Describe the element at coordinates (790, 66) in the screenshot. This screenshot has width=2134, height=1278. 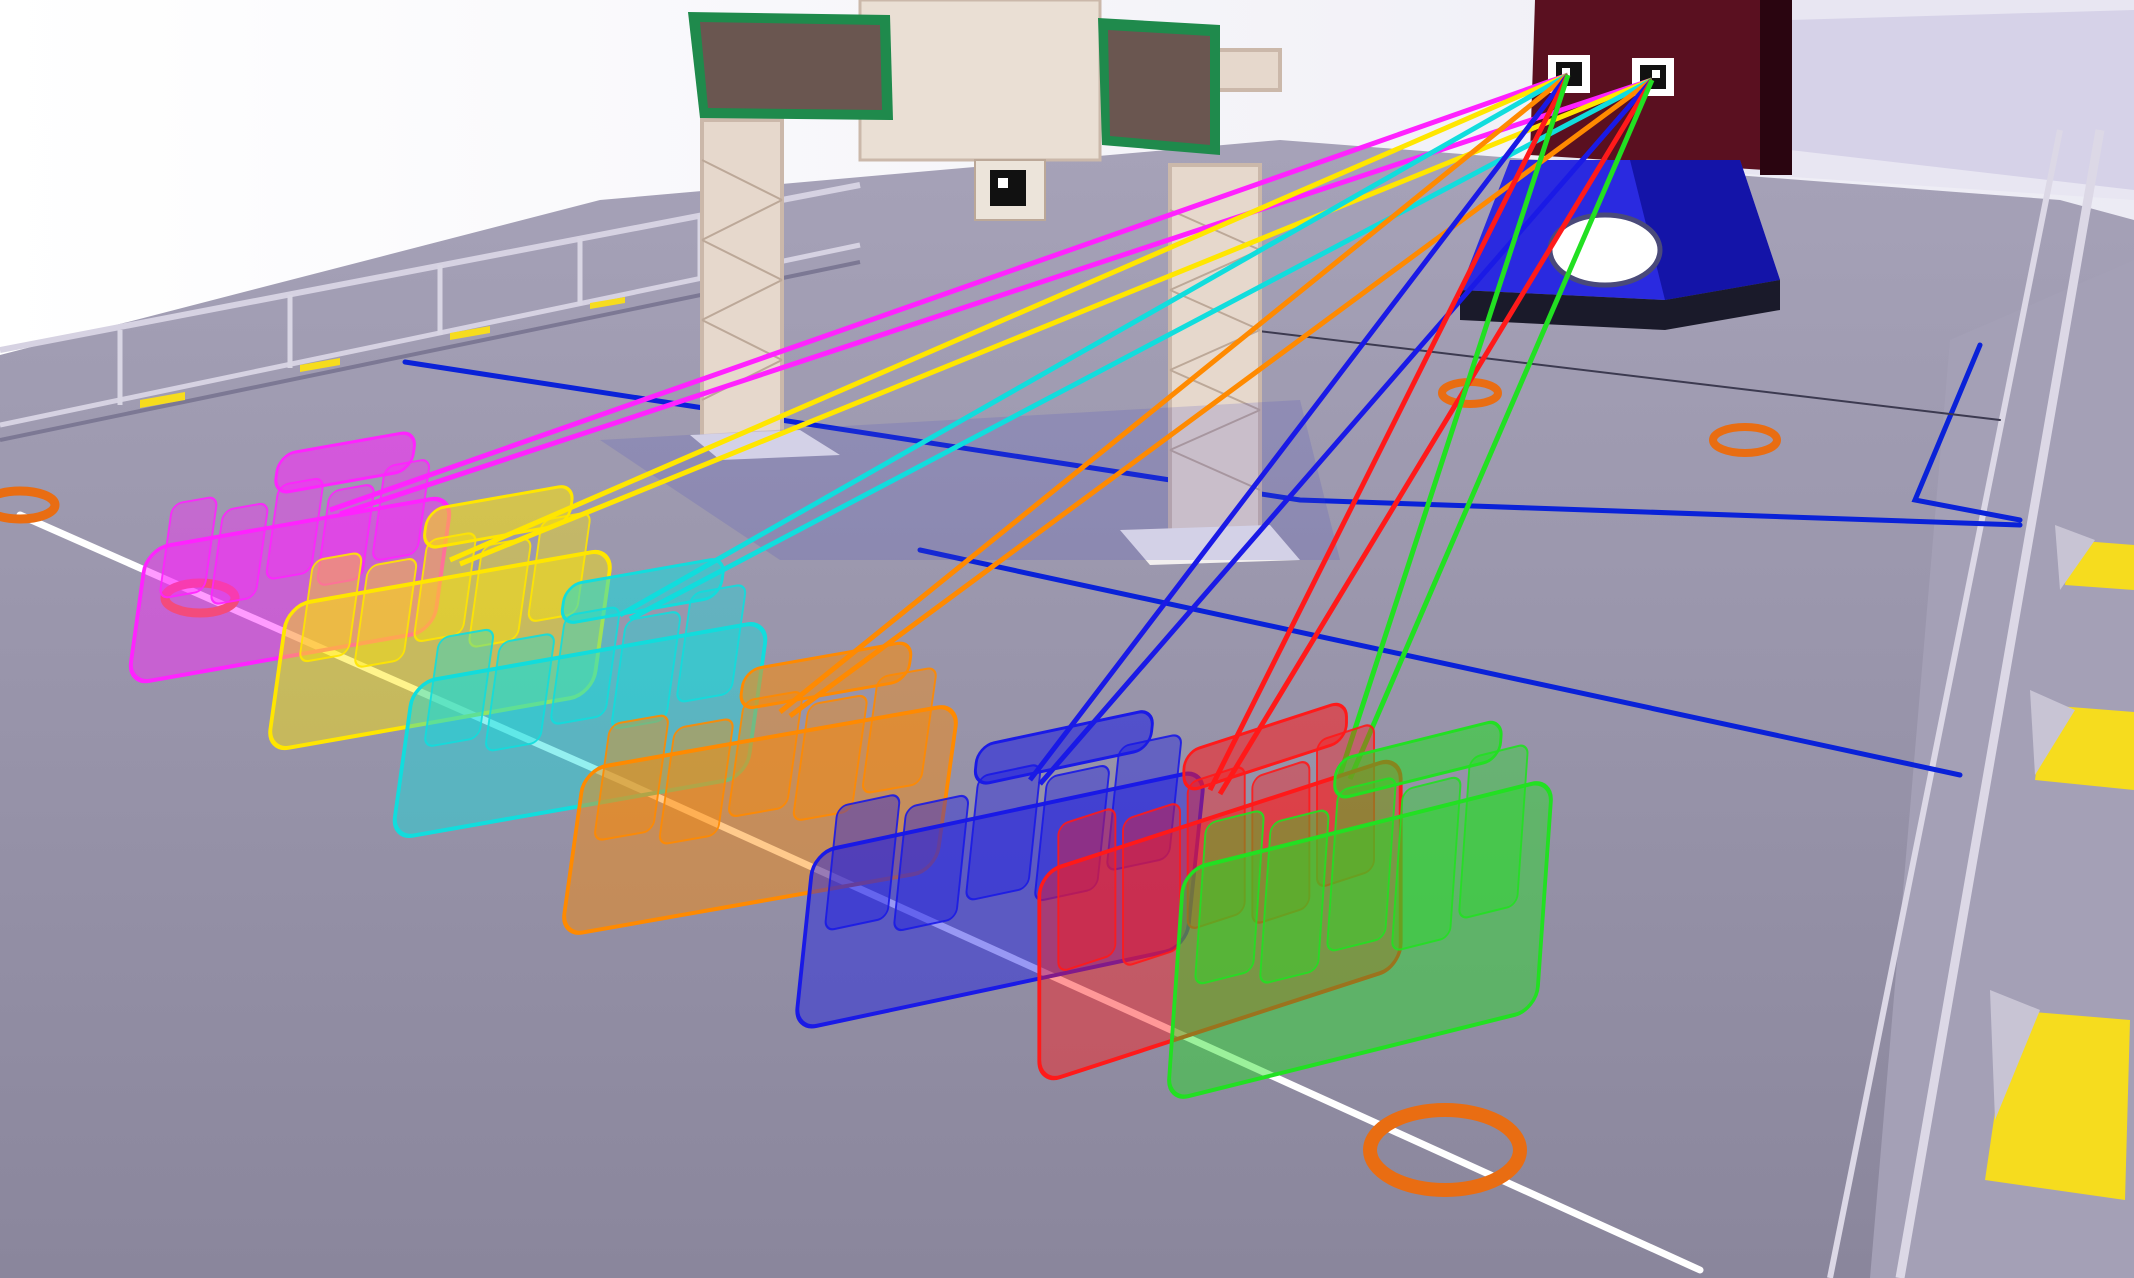
I see `display-screen-left` at that location.